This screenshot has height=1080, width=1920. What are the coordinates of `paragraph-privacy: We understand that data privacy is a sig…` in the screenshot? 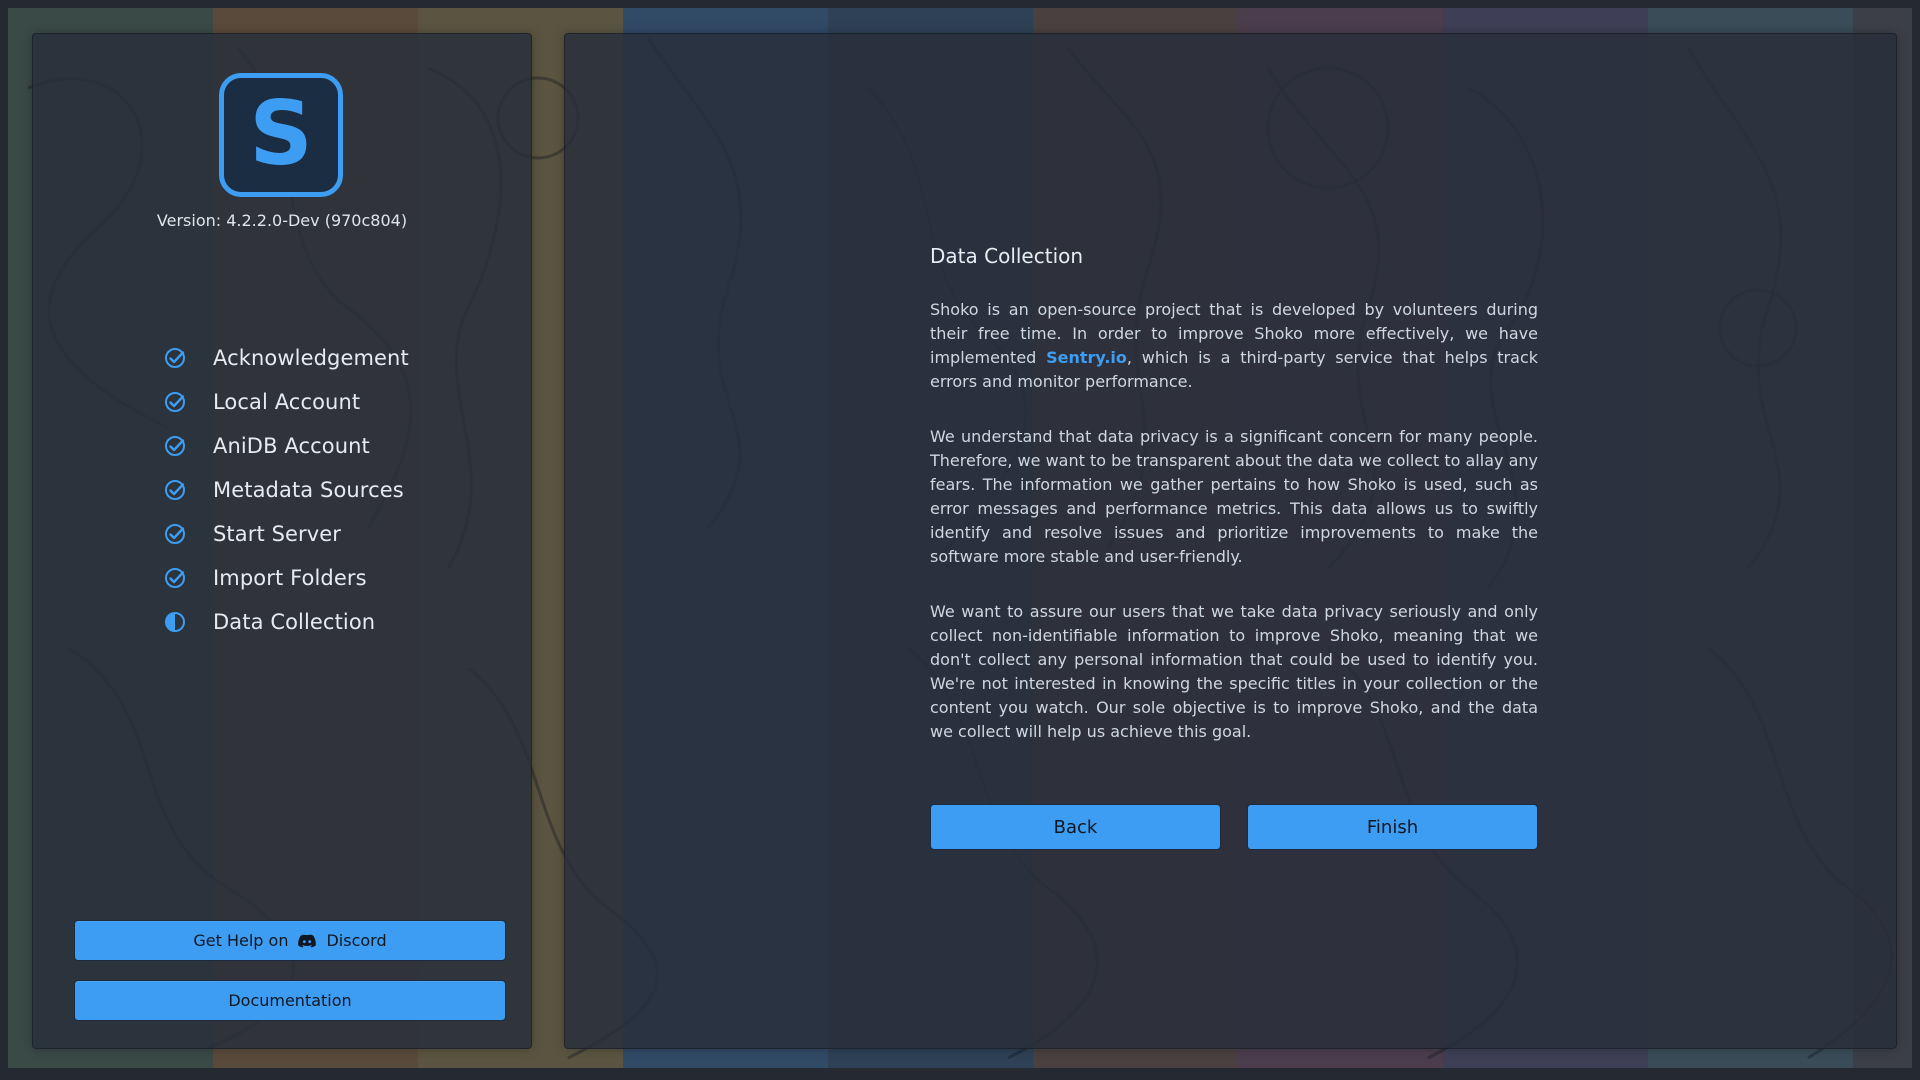 It's located at (1234, 496).